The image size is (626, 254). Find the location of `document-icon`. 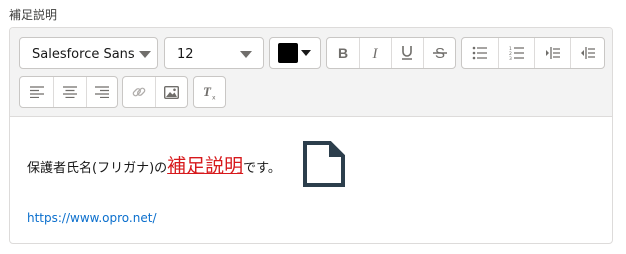

document-icon is located at coordinates (324, 164).